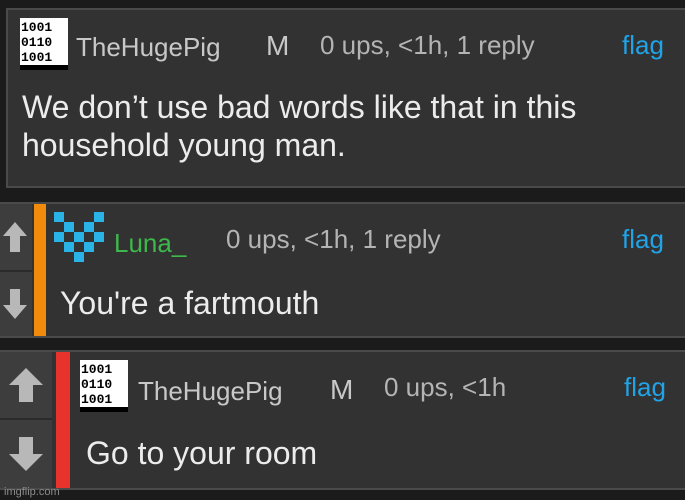 The width and height of the screenshot is (685, 500). I want to click on user-avatar, so click(79, 239).